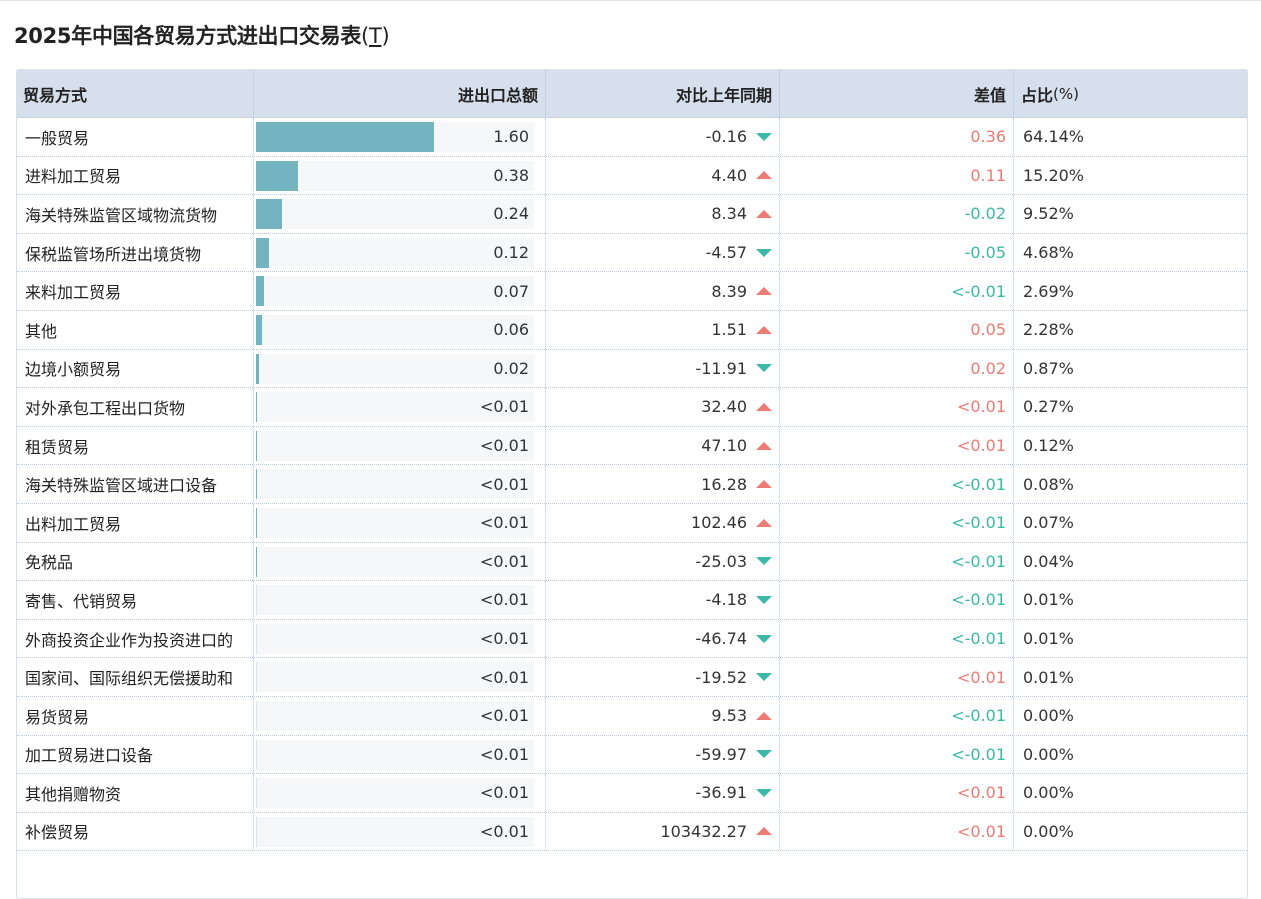  I want to click on share-cell: 0.00%, so click(1130, 793).